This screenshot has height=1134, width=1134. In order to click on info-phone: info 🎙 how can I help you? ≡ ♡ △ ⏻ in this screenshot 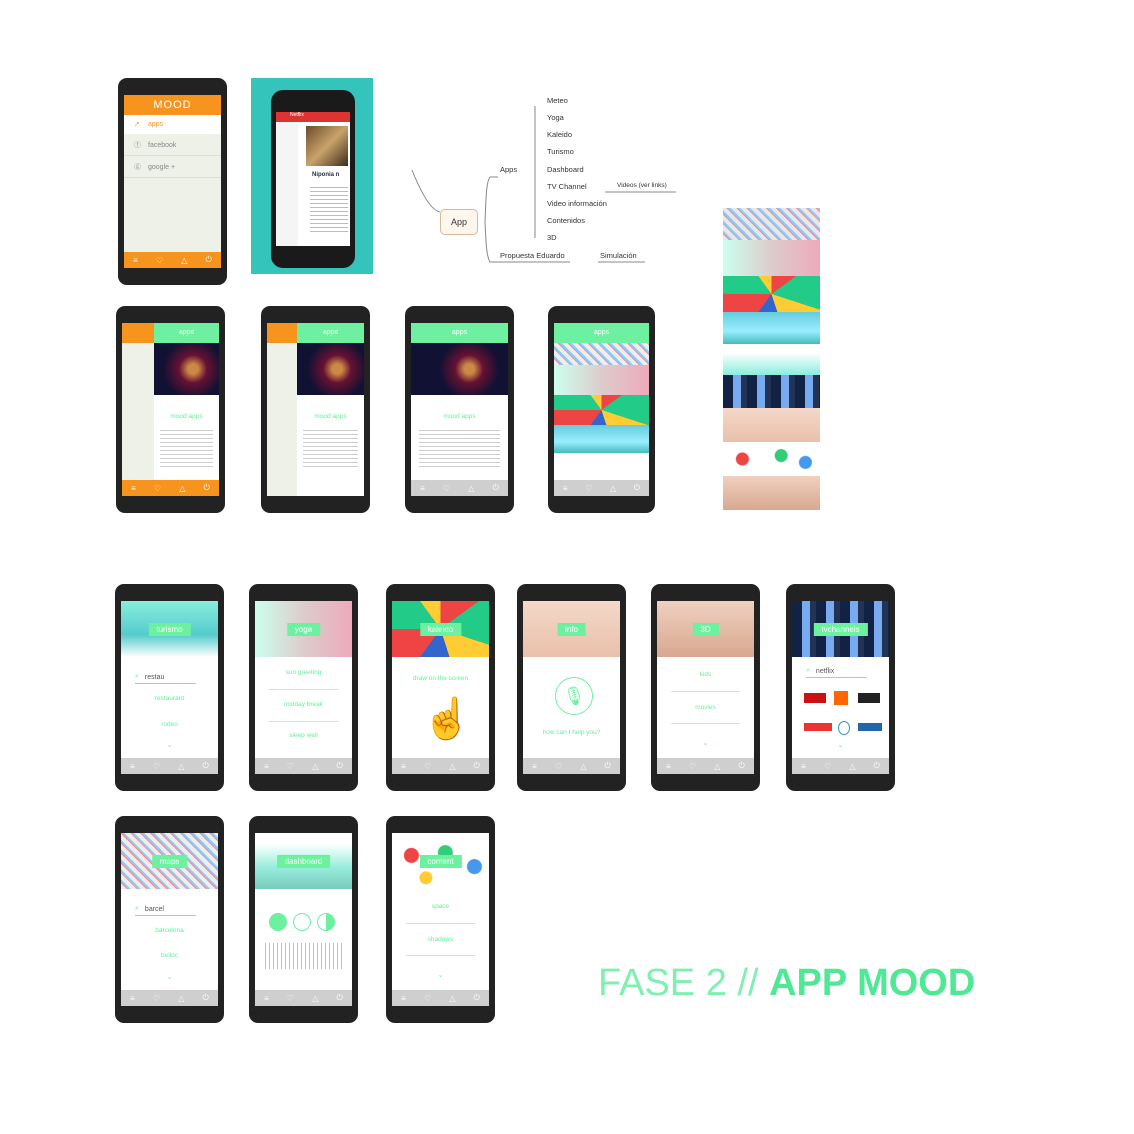, I will do `click(571, 687)`.